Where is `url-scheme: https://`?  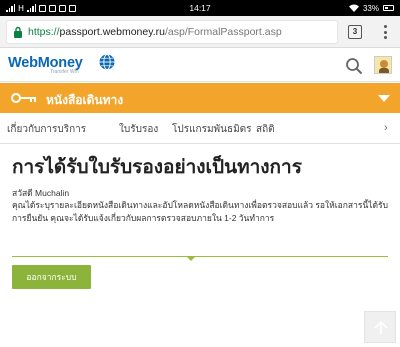 url-scheme: https:// is located at coordinates (44, 32).